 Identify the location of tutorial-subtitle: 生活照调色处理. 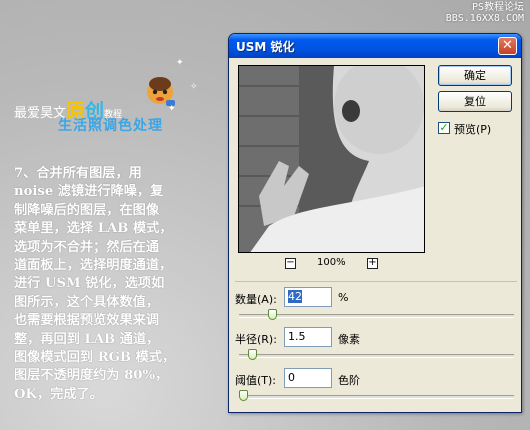
(110, 126).